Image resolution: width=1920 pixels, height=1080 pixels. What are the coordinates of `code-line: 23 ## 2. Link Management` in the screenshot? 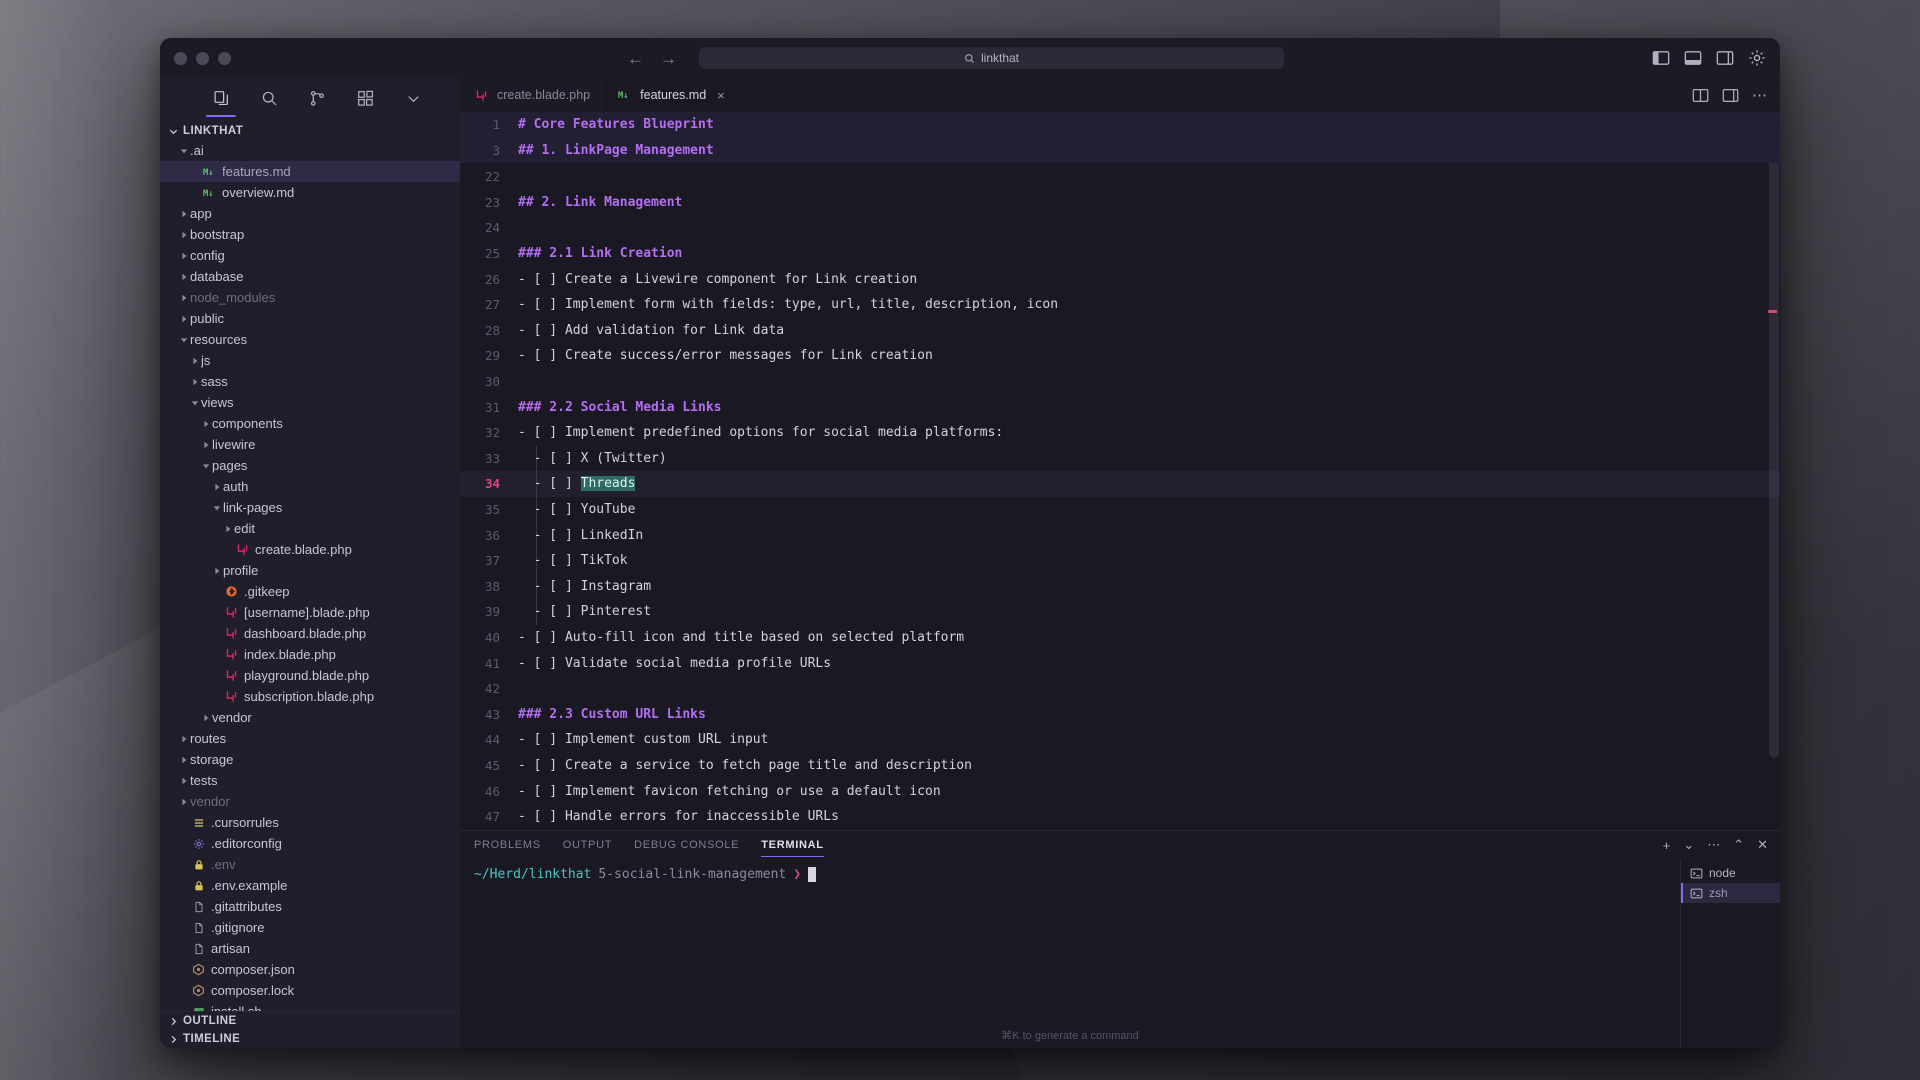 It's located at (1120, 203).